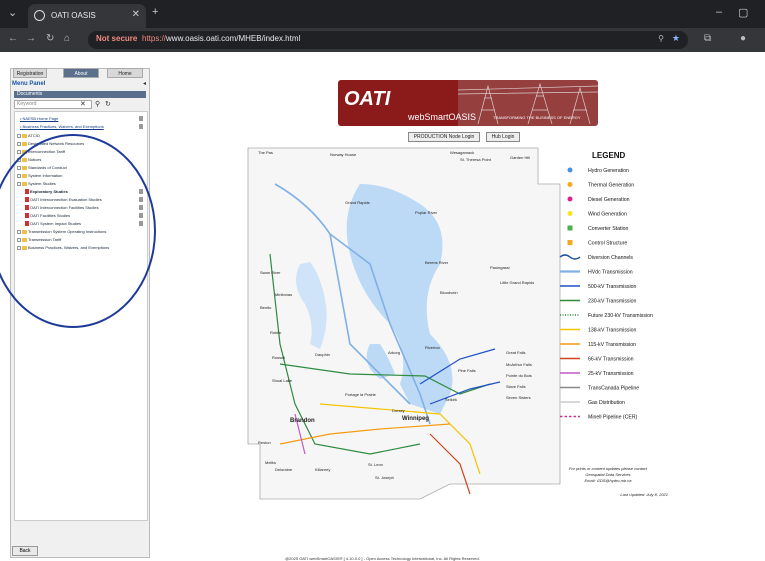 Image resolution: width=765 pixels, height=561 pixels. What do you see at coordinates (719, 12) in the screenshot?
I see `minimize-icon: –` at bounding box center [719, 12].